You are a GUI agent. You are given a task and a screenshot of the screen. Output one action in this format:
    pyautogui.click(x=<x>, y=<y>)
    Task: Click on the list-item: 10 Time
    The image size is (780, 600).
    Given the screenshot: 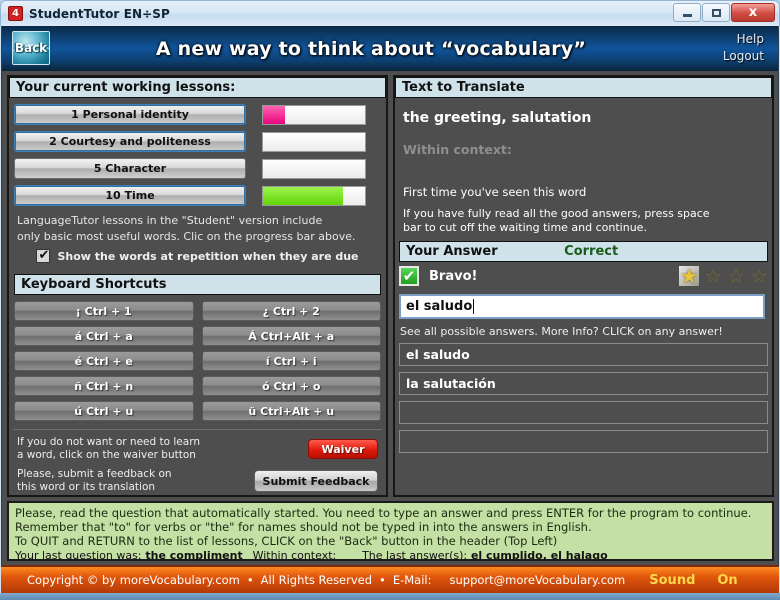 What is the action you would take?
    pyautogui.click(x=197, y=195)
    